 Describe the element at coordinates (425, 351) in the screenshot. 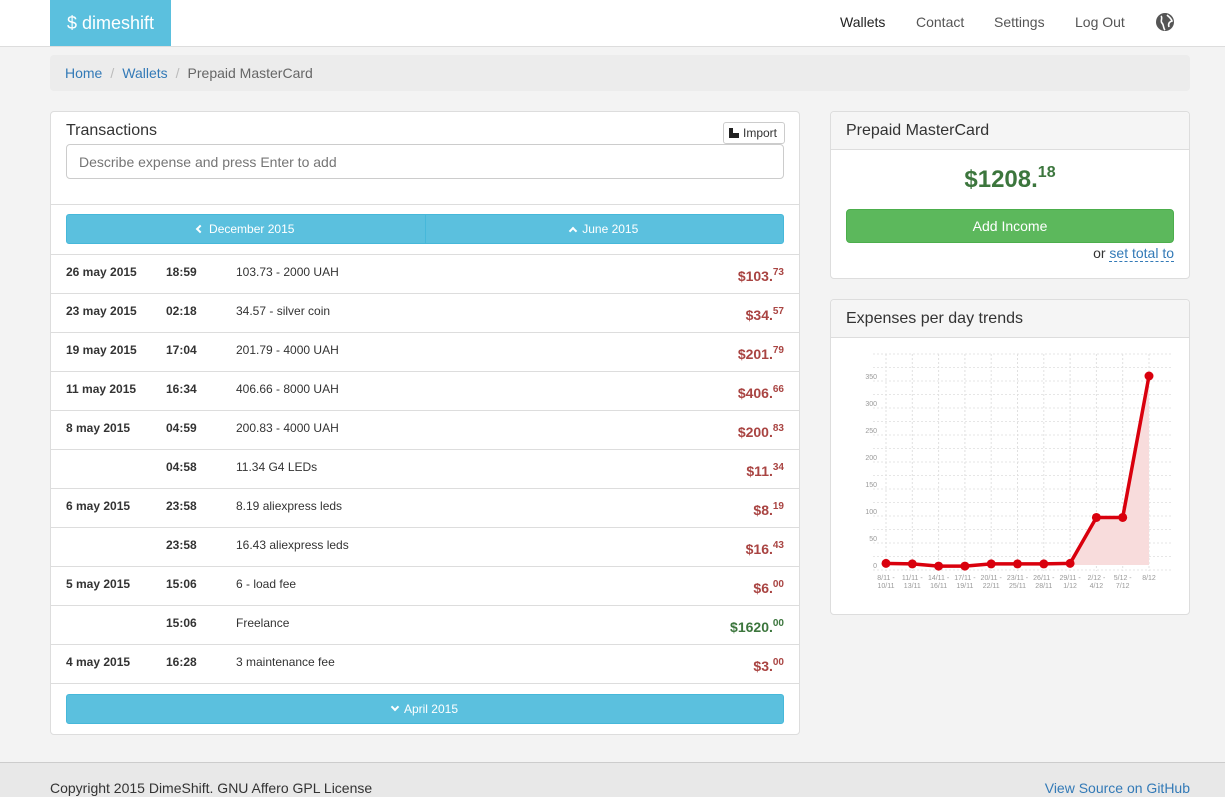

I see `transaction-row: 19 may 2015 17:04 201.79 - 4000 UAH $201.79` at that location.